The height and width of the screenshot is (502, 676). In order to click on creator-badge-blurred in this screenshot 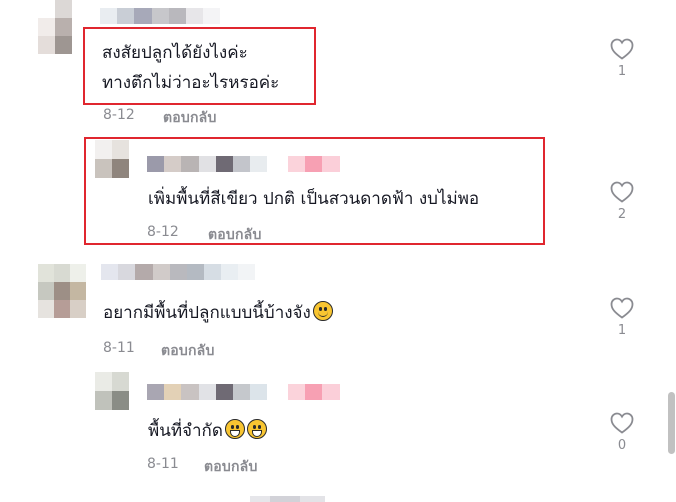, I will do `click(314, 392)`.